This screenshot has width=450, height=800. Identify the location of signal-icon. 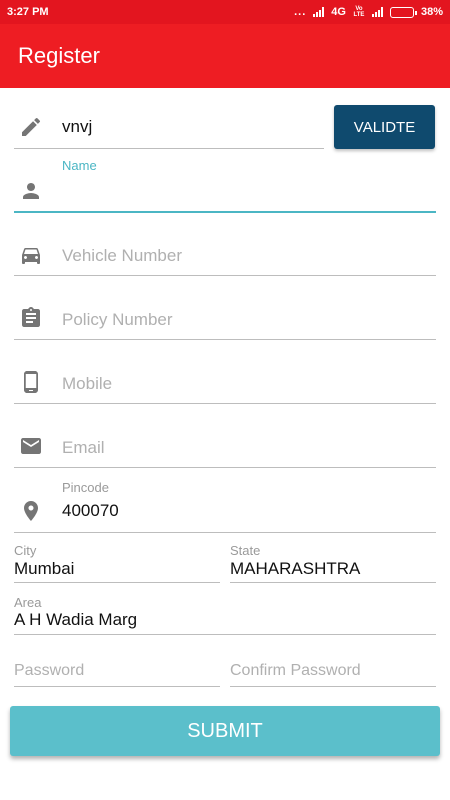
(319, 12).